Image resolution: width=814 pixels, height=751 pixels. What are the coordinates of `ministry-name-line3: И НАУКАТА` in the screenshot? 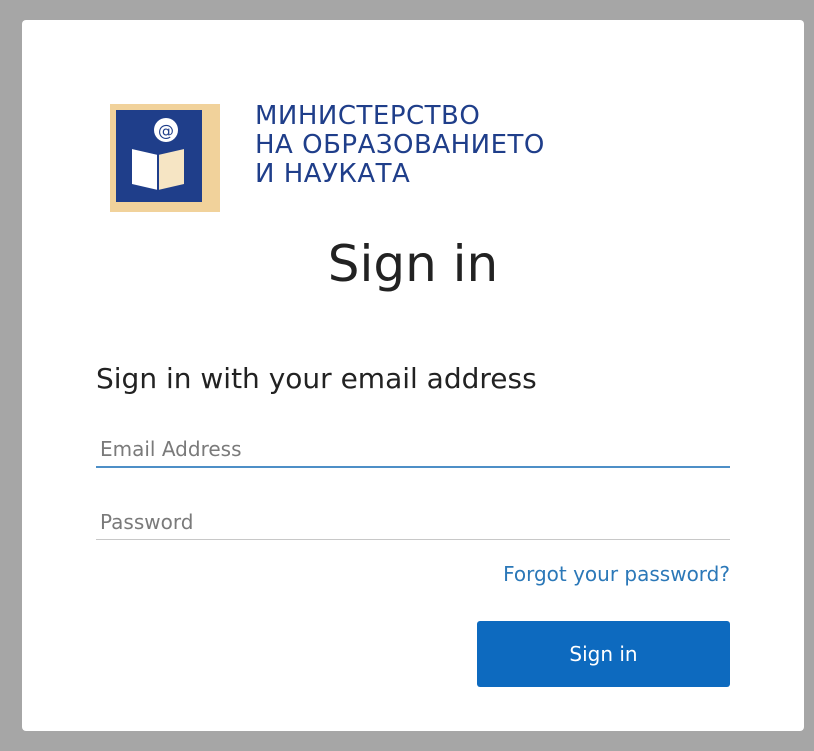 It's located at (333, 174).